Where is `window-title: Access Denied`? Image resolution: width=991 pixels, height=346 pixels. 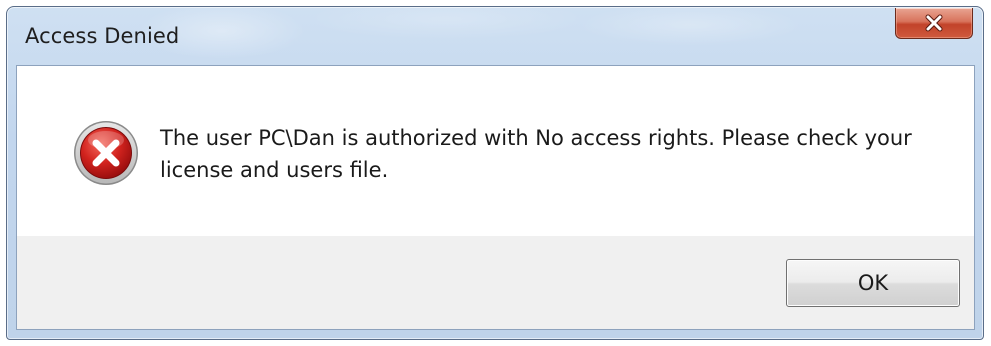
window-title: Access Denied is located at coordinates (102, 36).